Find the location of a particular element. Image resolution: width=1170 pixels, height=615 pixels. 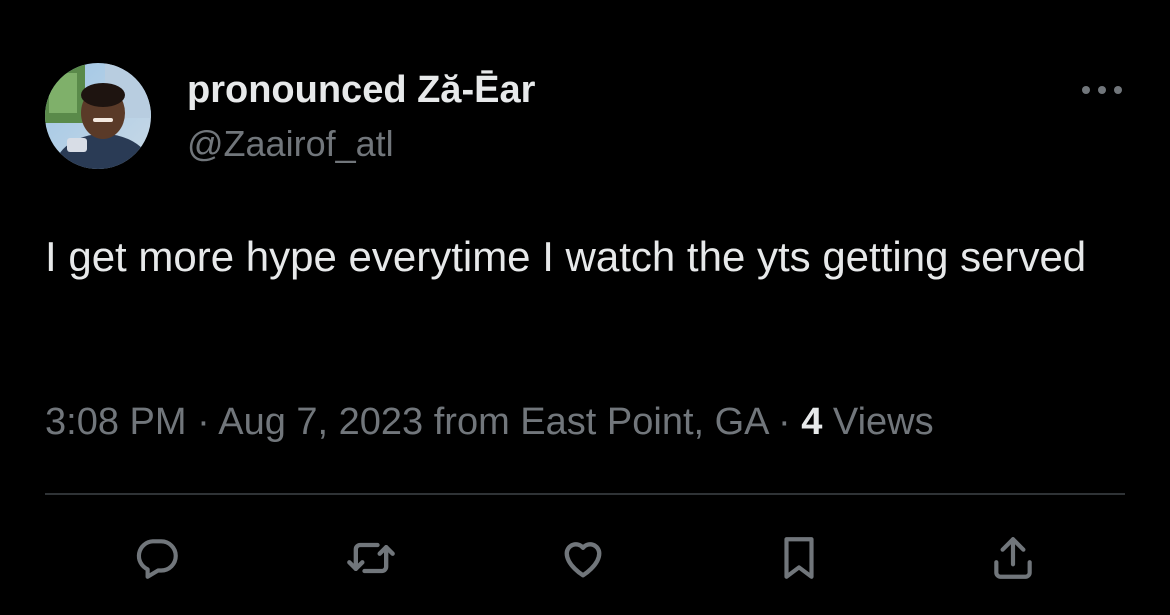

views-count: 4 is located at coordinates (812, 422).